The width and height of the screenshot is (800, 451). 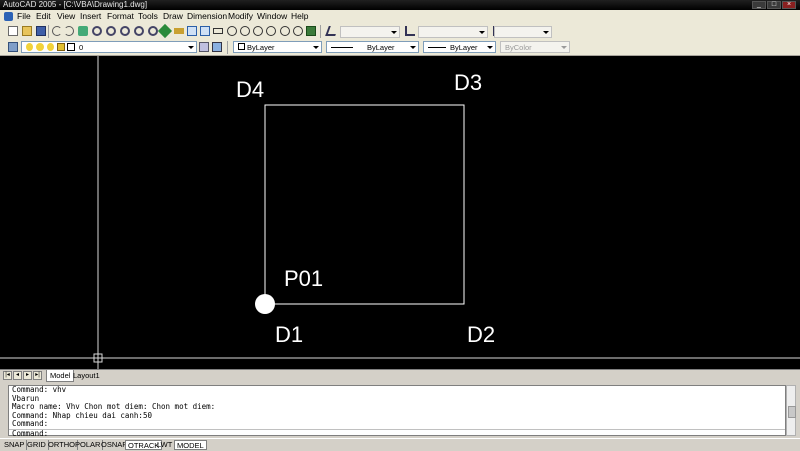 I want to click on layer-on-lightbulb-icon, so click(x=29, y=47).